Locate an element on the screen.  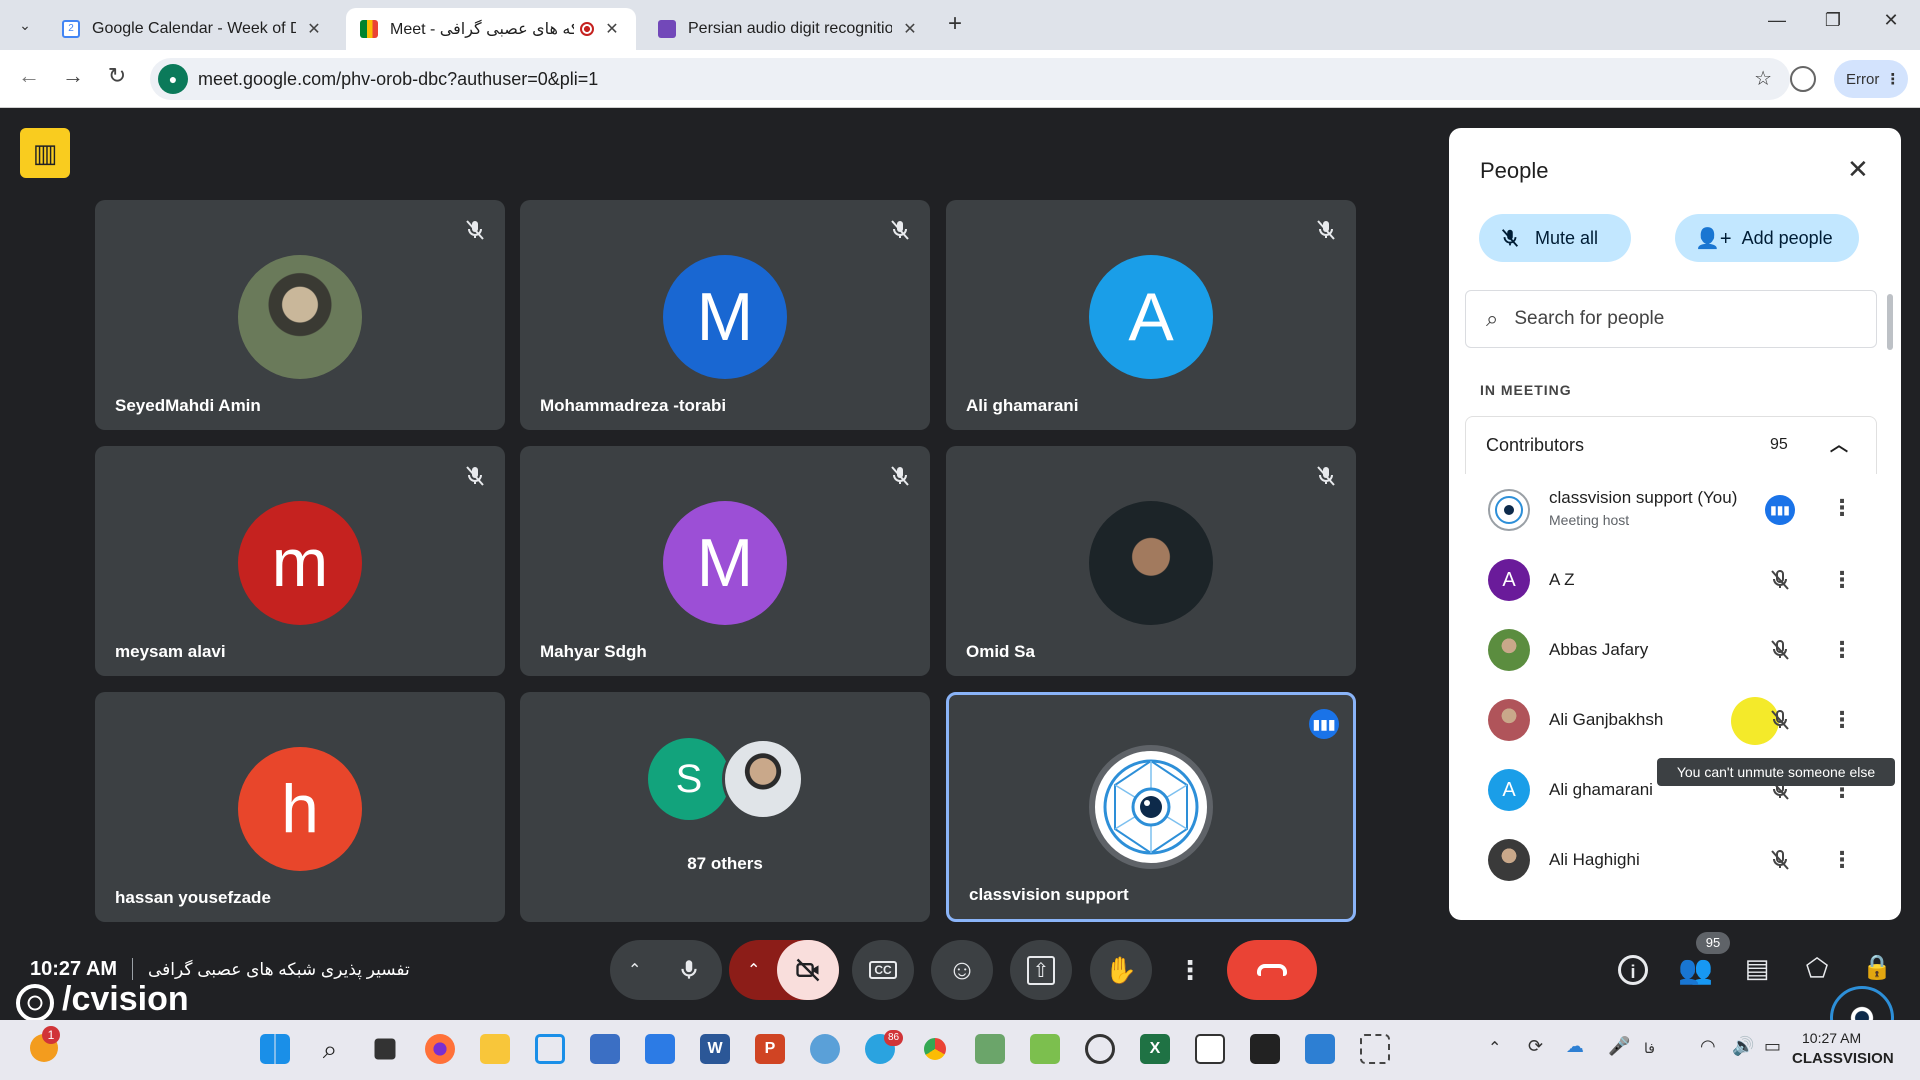
camera-off-button is located at coordinates (808, 970).